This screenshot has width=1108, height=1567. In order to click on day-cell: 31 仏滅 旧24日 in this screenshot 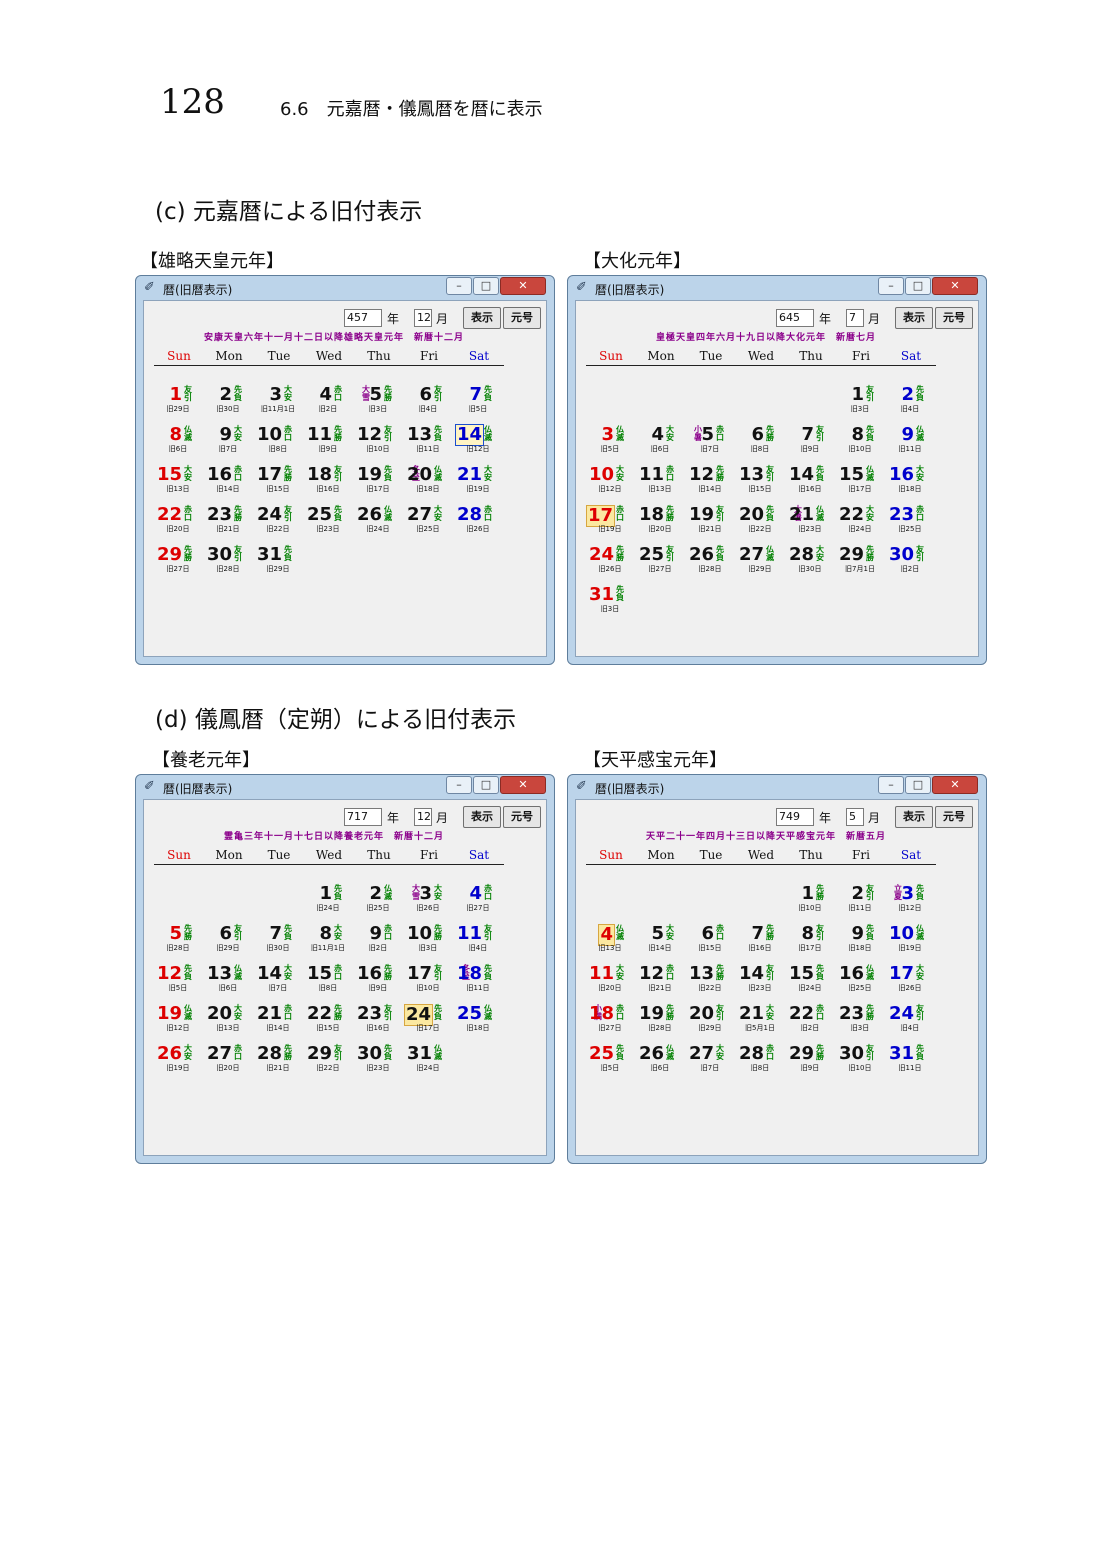, I will do `click(433, 1063)`.